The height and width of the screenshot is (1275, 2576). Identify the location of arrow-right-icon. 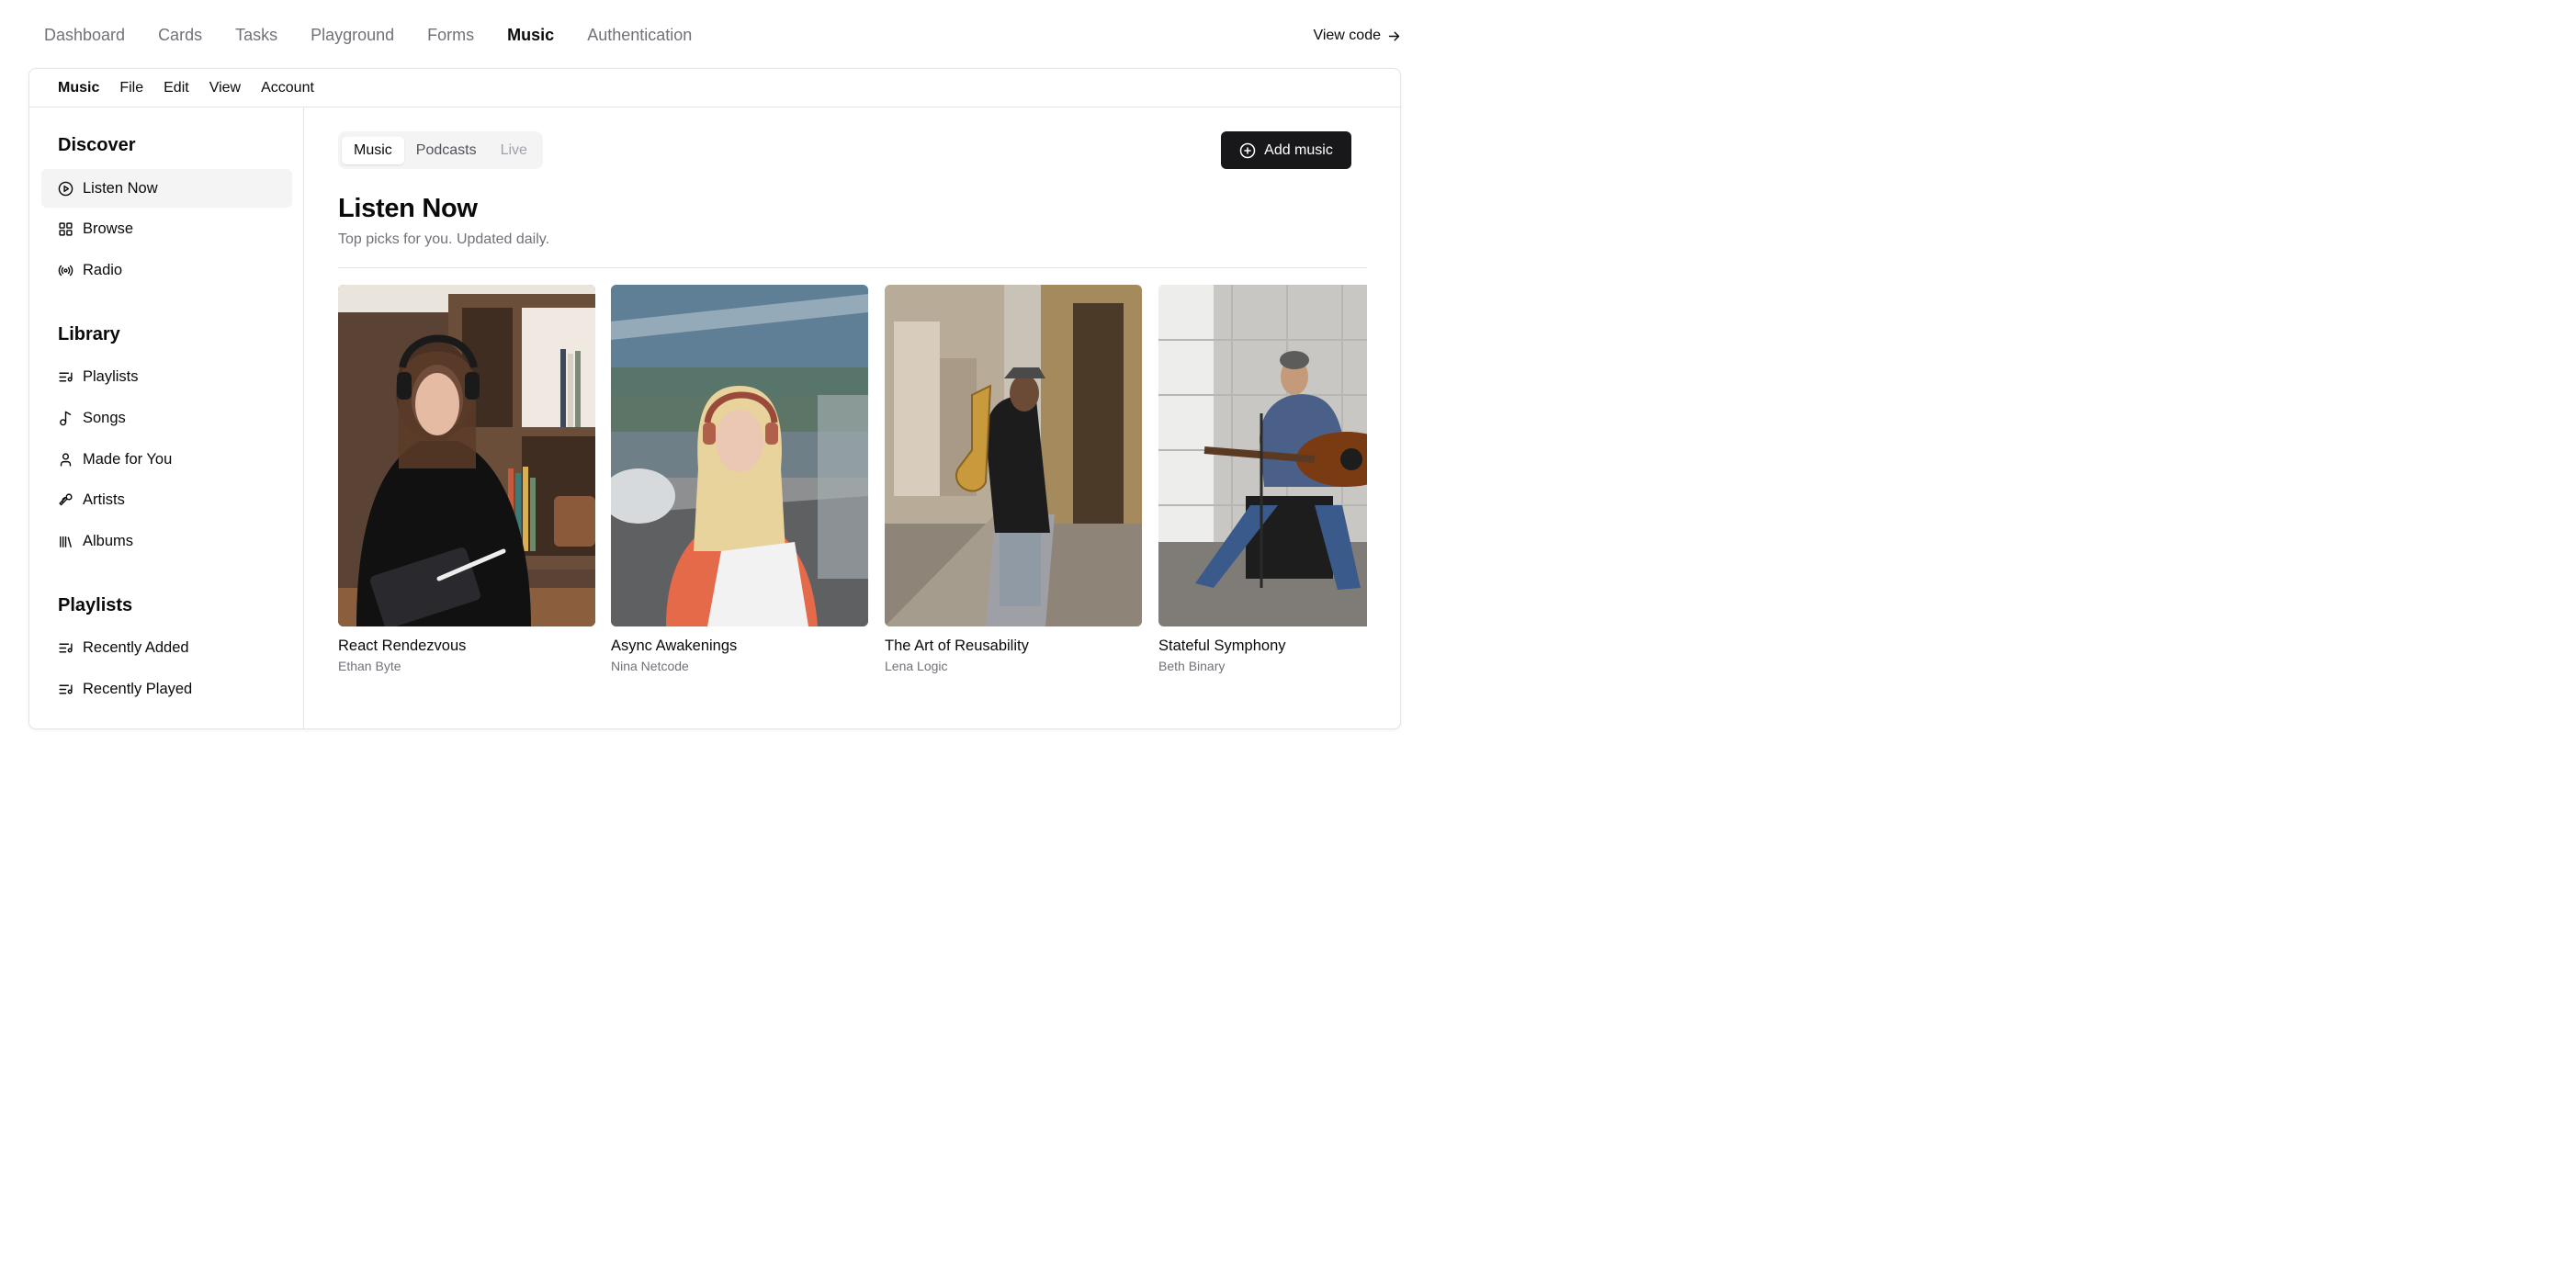
(1394, 35).